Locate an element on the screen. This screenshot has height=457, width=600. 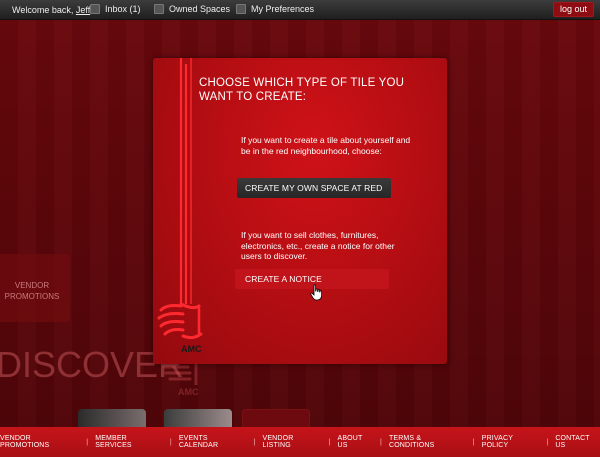
user-name-link: Jeff is located at coordinates (83, 10).